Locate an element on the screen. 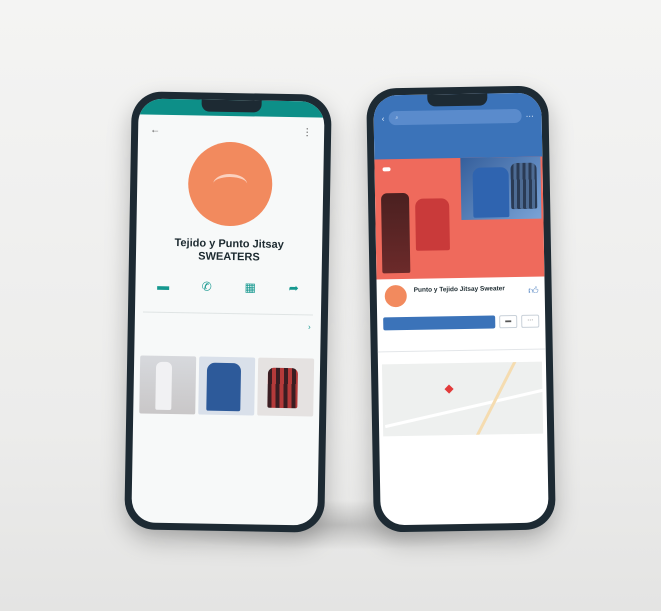  more-vertical-icon: ⋮ is located at coordinates (307, 132).